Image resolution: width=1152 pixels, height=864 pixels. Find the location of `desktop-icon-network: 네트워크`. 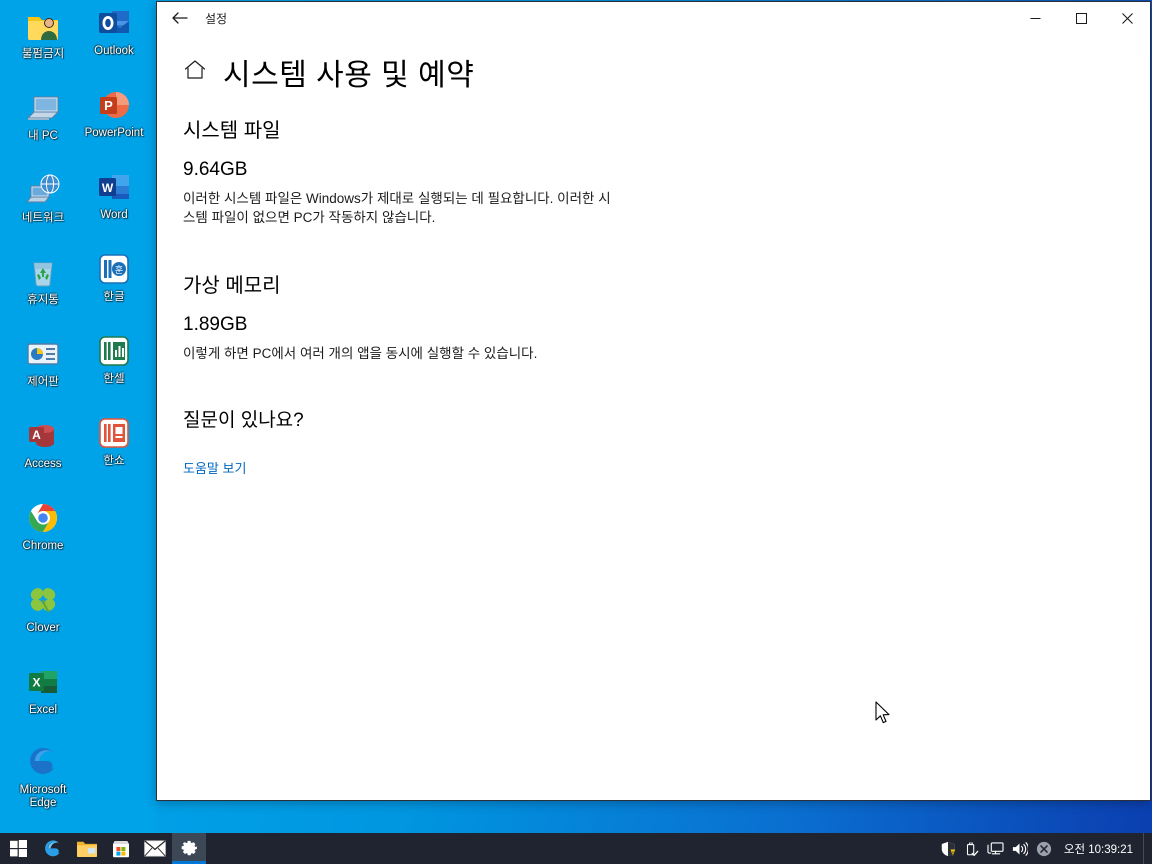

desktop-icon-network: 네트워크 is located at coordinates (43, 198).